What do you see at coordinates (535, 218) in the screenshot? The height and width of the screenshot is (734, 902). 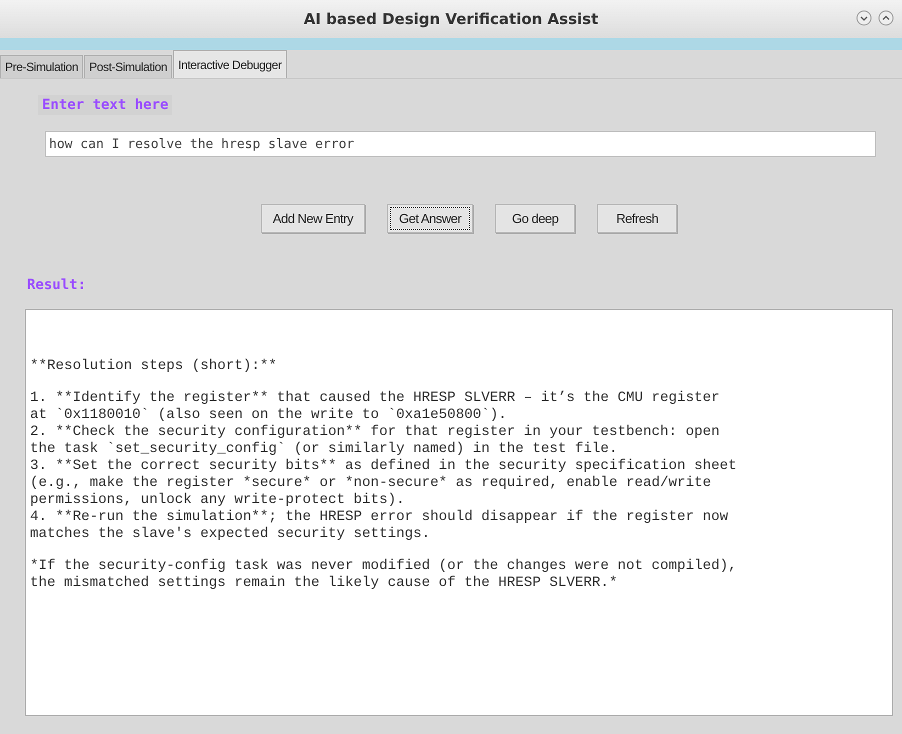 I see `action-button: Go deep` at bounding box center [535, 218].